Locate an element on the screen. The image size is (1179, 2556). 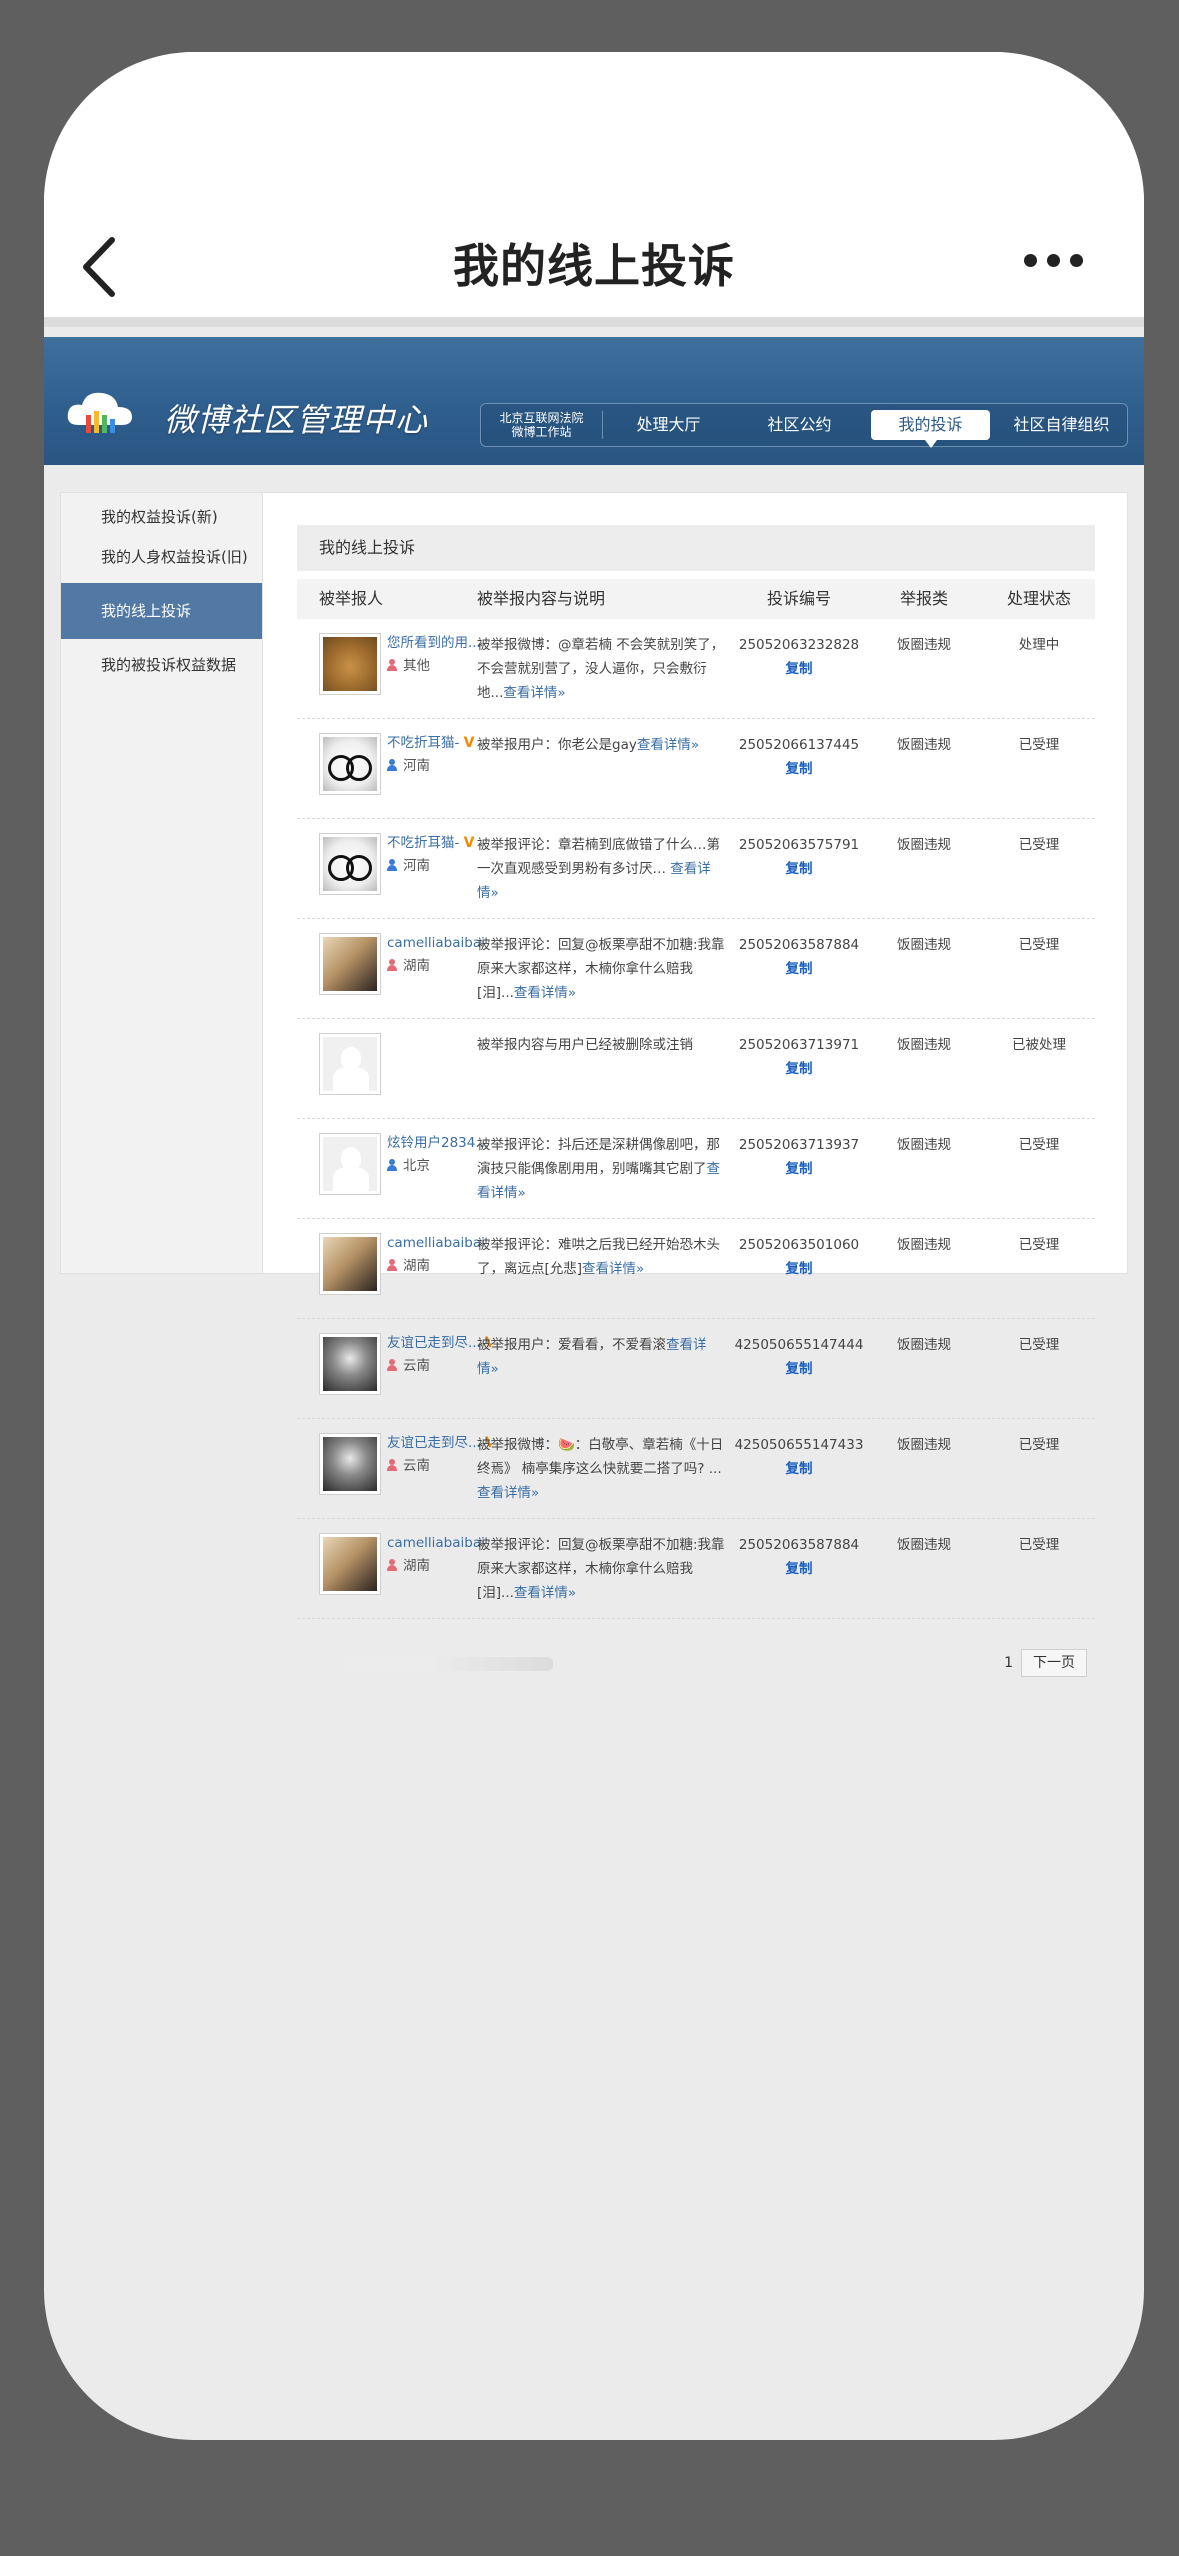
location-text: 湖南 is located at coordinates (416, 1566).